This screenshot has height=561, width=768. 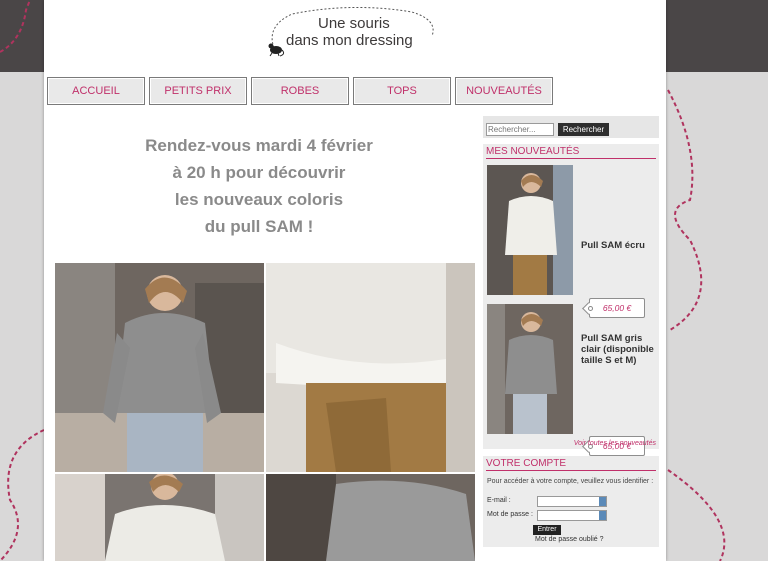 I want to click on see-all-new-link: Voir toutes les nouveautés, so click(x=615, y=443).